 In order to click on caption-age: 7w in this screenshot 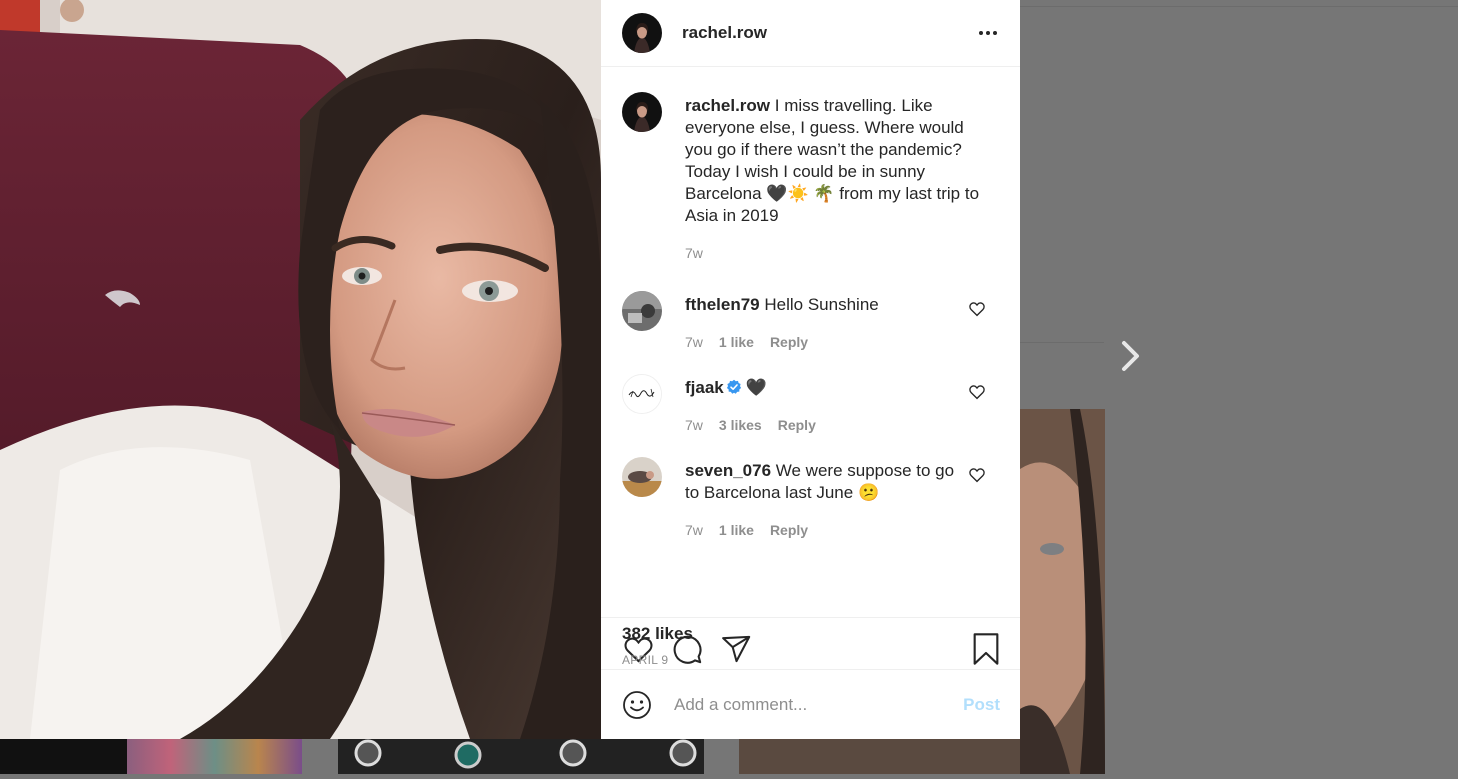, I will do `click(694, 253)`.